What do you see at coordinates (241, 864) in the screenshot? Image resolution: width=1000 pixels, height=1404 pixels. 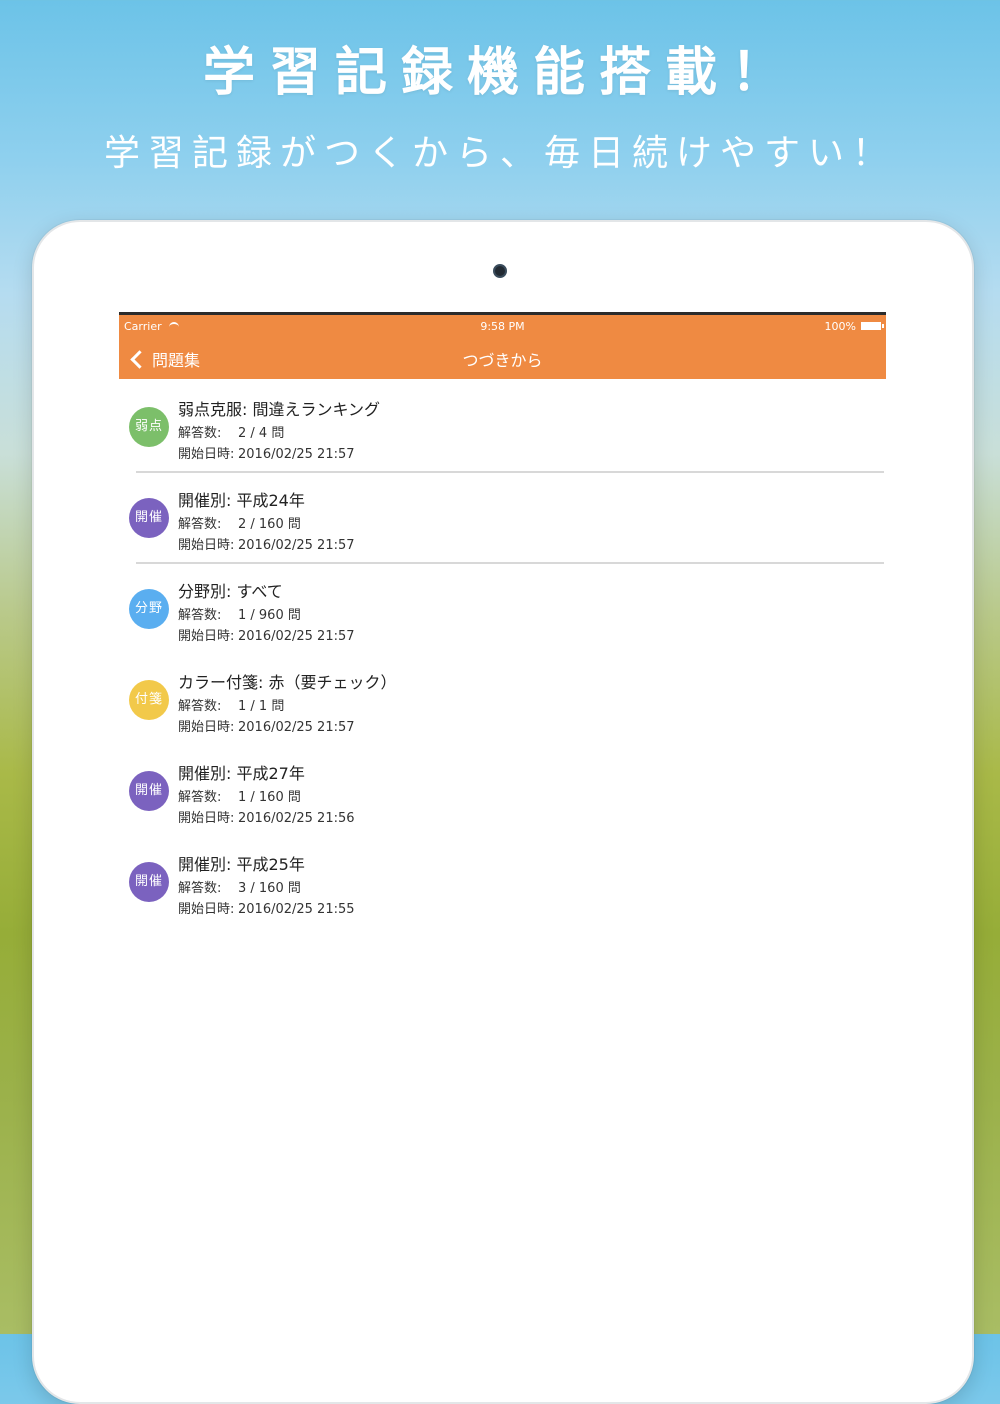 I see `item-title: 開催別: 平成25年` at bounding box center [241, 864].